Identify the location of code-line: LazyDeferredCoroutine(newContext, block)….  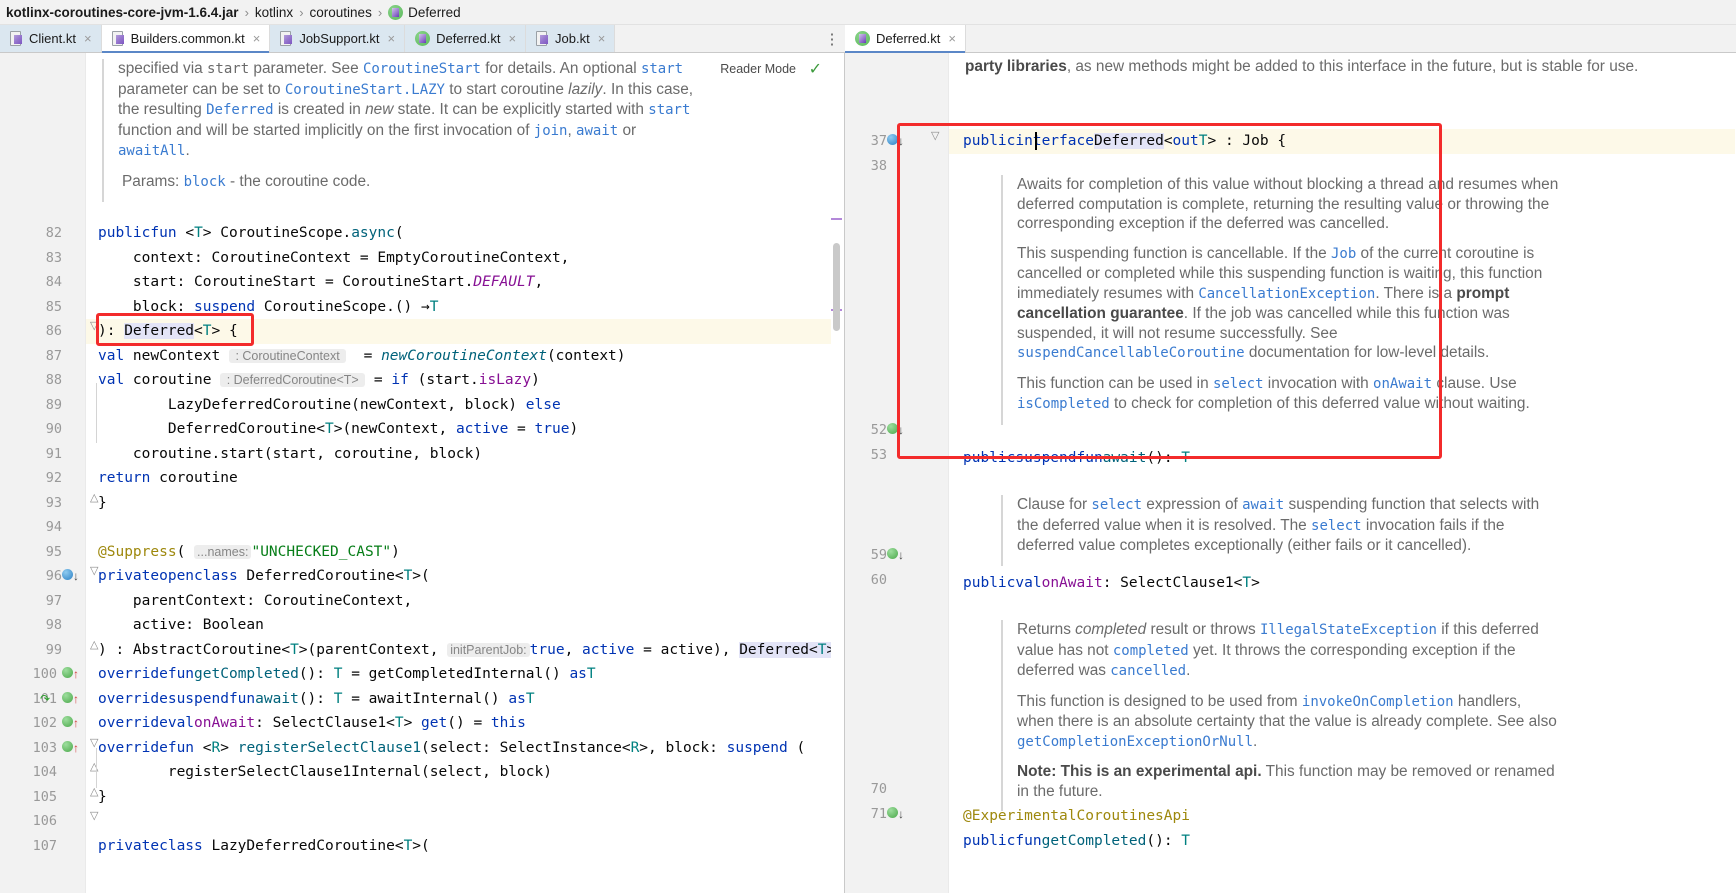
(471, 405).